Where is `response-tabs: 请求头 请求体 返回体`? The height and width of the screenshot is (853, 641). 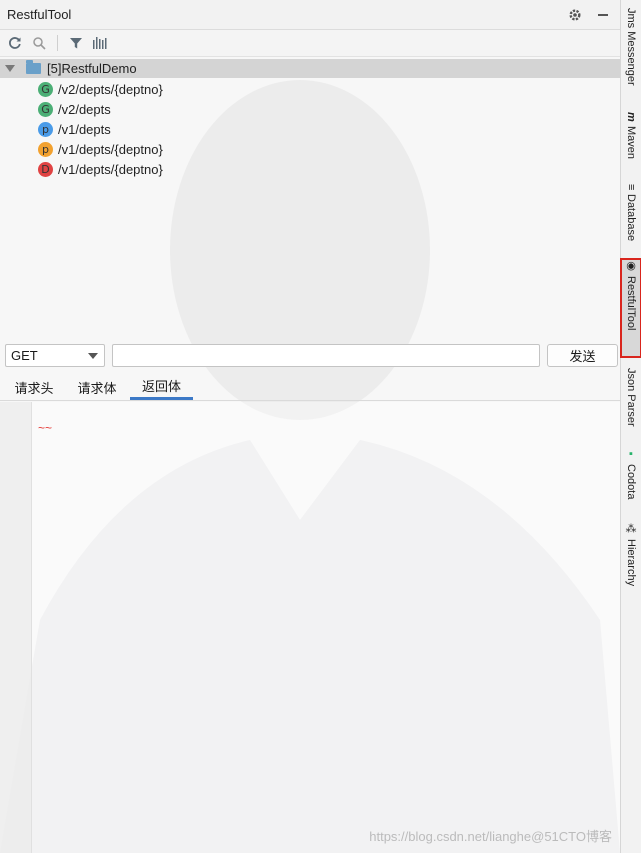
response-tabs: 请求头 请求体 返回体 is located at coordinates (310, 387).